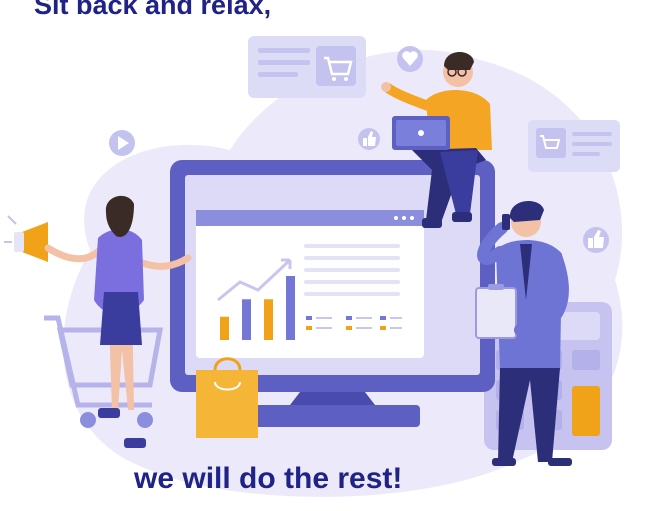 The height and width of the screenshot is (511, 645). What do you see at coordinates (268, 478) in the screenshot?
I see `headline-bottom: we will do the rest!` at bounding box center [268, 478].